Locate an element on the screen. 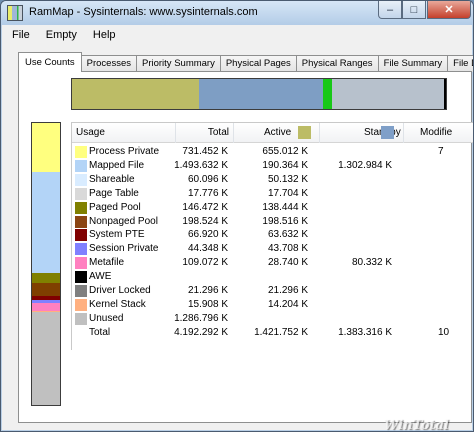 The image size is (474, 432). modified-cell: 10 is located at coordinates (444, 332).